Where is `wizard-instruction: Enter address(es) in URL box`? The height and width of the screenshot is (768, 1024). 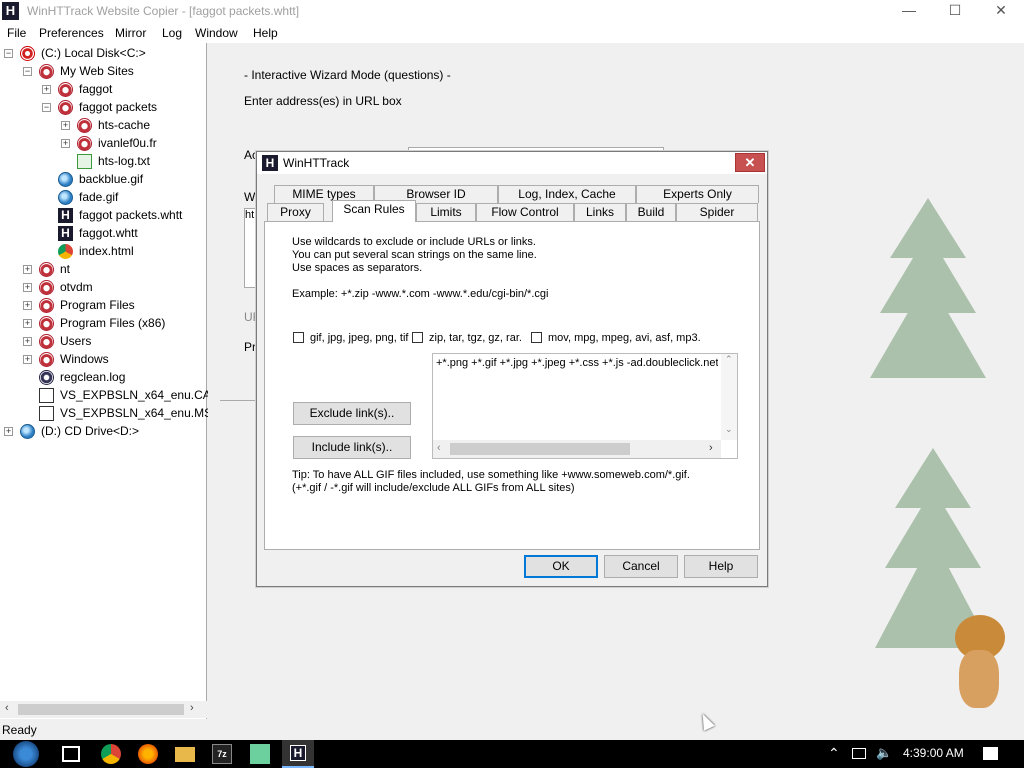
wizard-instruction: Enter address(es) in URL box is located at coordinates (323, 101).